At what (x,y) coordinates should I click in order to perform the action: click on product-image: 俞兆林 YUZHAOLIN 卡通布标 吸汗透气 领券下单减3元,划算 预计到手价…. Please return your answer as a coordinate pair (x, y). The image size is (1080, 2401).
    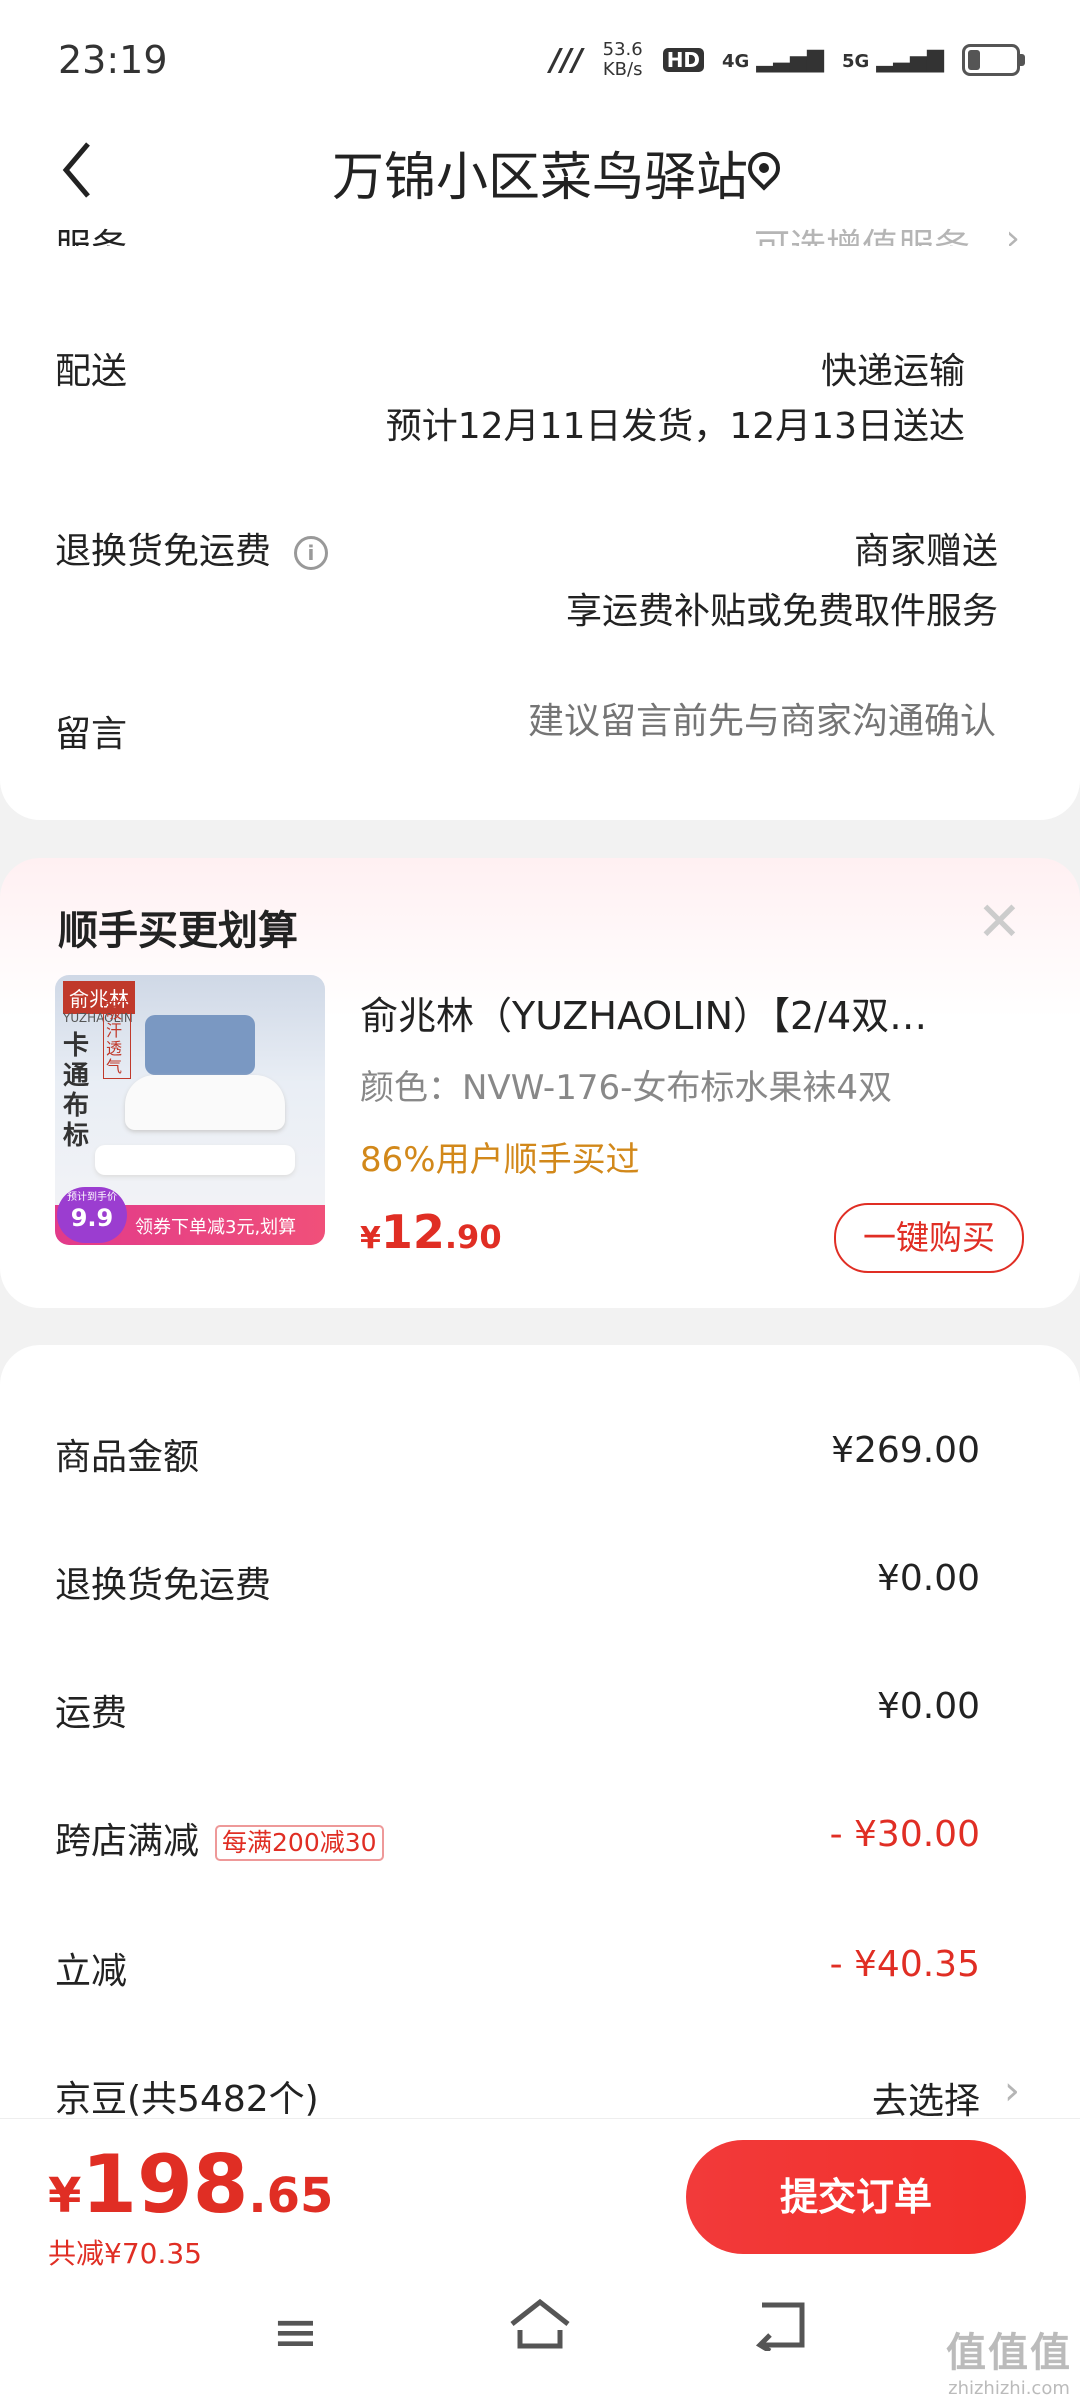
    Looking at the image, I should click on (190, 1110).